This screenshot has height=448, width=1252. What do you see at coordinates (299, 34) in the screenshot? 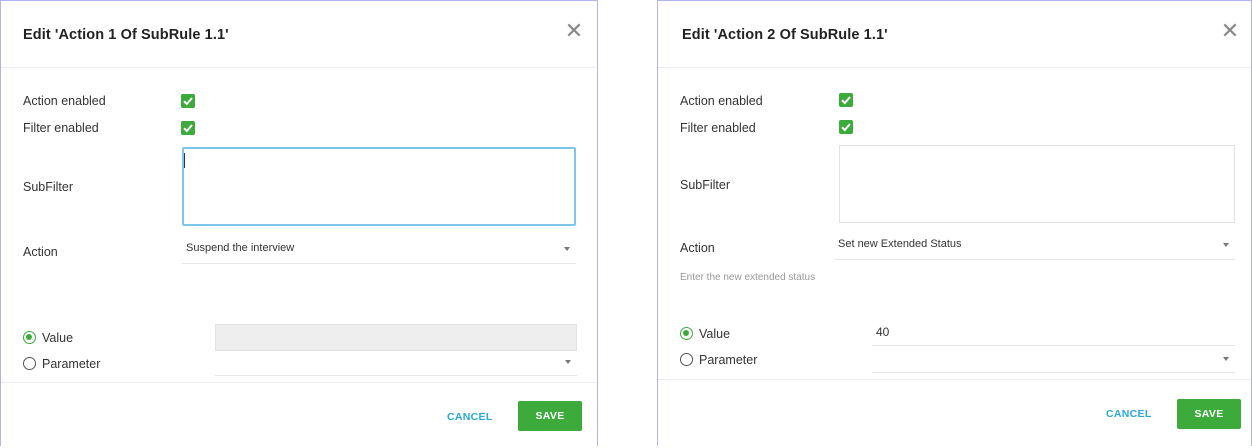
I see `dialog-header: Edit 'Action 1 Of SubRule 1.1' ✕` at bounding box center [299, 34].